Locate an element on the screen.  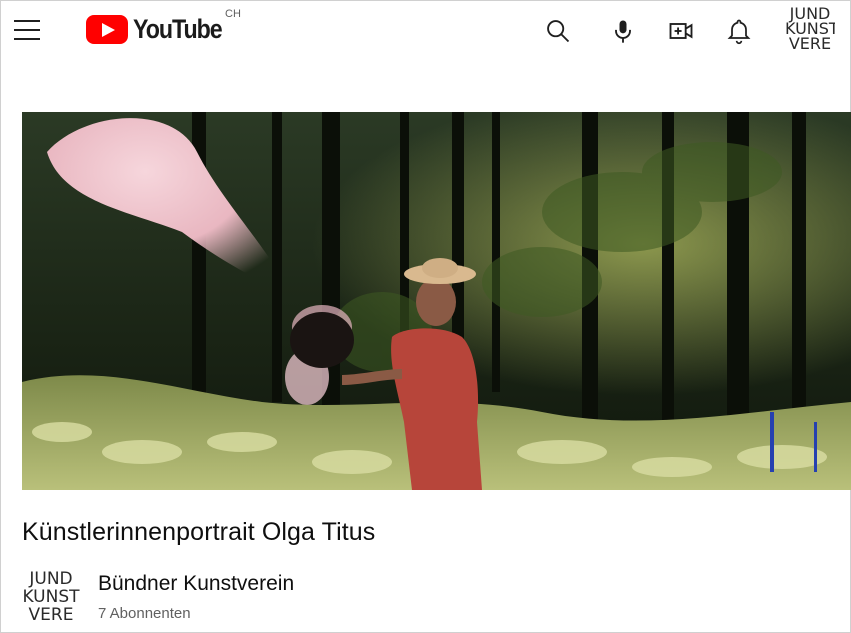
account-avatar: JUND KUNST VERE is located at coordinates (810, 28).